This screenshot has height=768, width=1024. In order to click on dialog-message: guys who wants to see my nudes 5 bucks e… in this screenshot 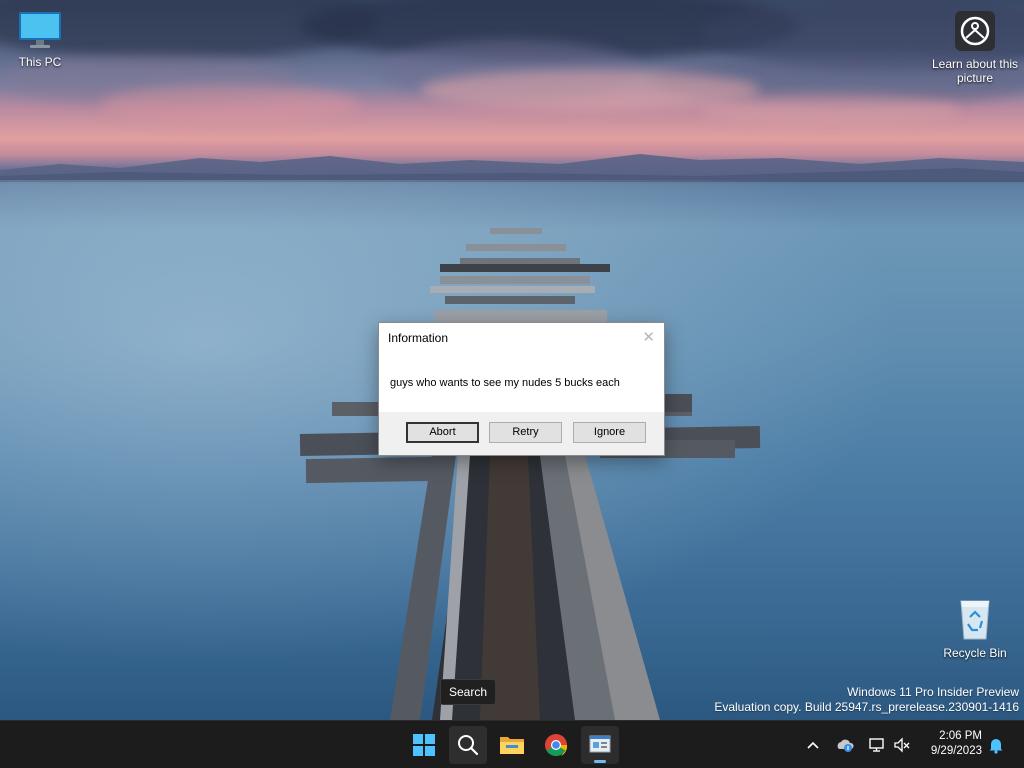, I will do `click(505, 383)`.